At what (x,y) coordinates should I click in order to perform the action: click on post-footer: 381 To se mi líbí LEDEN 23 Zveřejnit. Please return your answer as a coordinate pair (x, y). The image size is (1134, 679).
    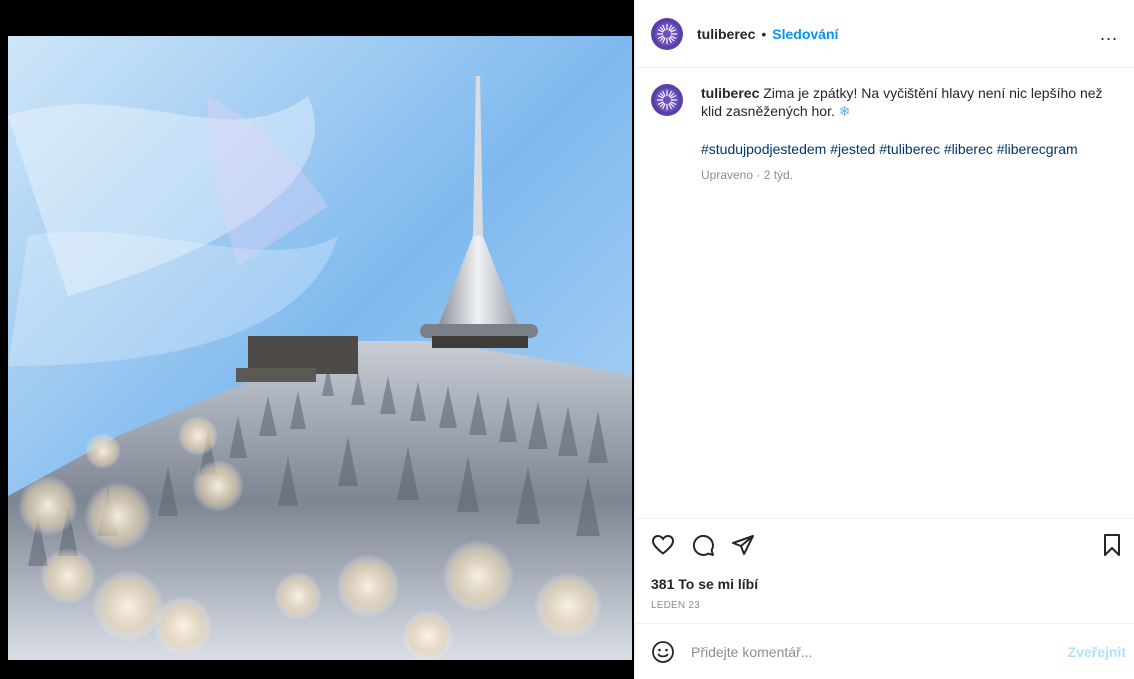
    Looking at the image, I should click on (884, 598).